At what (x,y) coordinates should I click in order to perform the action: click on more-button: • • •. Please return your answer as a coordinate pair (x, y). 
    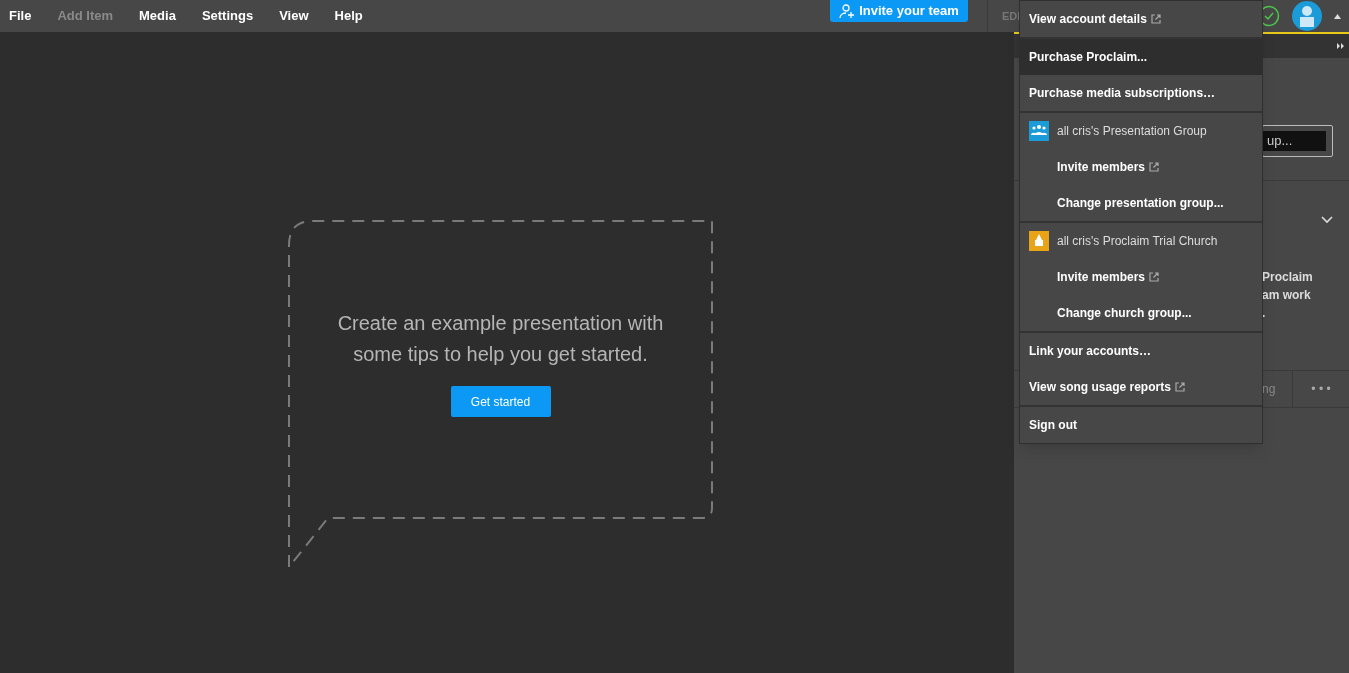
    Looking at the image, I should click on (1321, 389).